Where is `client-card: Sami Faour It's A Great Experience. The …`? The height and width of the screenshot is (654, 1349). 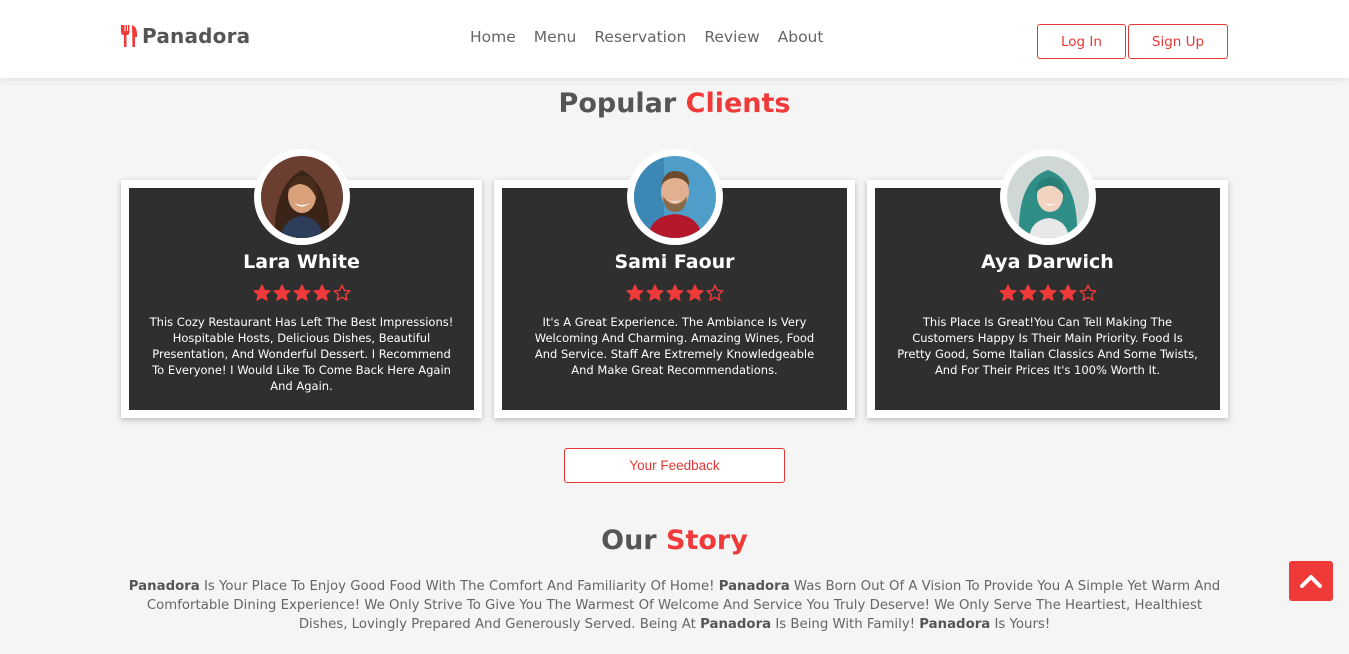
client-card: Sami Faour It's A Great Experience. The … is located at coordinates (674, 283).